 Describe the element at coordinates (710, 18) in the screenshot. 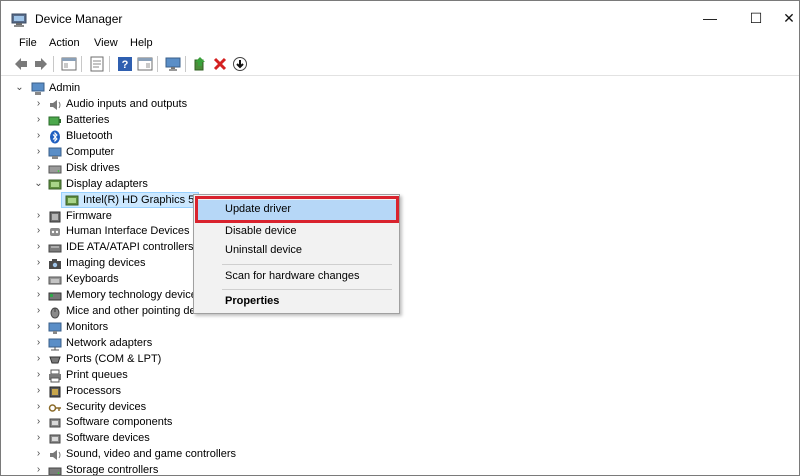

I see `minimize-button: —` at that location.